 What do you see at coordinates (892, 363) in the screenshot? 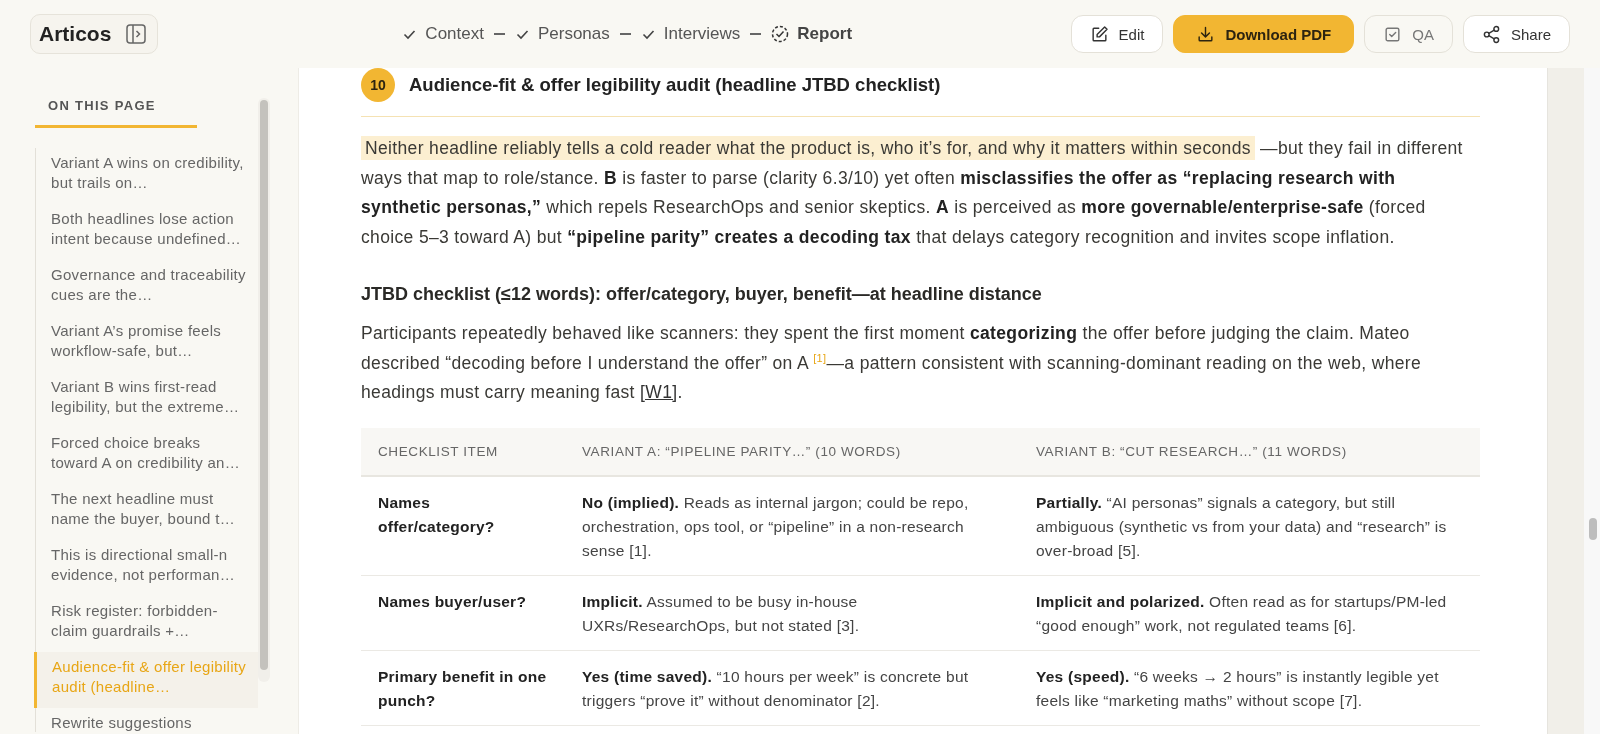
I see `body-paragraph: Participants repeatedly behaved like scanners: they spent the first moment categorizing the offer before judging the claim. Mateo described “decoding before I understand the offer” on A $^{[1]}$—a pattern consistent with scanning-dominant reading on the web, where headings must carry meaning fast [W1].` at bounding box center [892, 363].